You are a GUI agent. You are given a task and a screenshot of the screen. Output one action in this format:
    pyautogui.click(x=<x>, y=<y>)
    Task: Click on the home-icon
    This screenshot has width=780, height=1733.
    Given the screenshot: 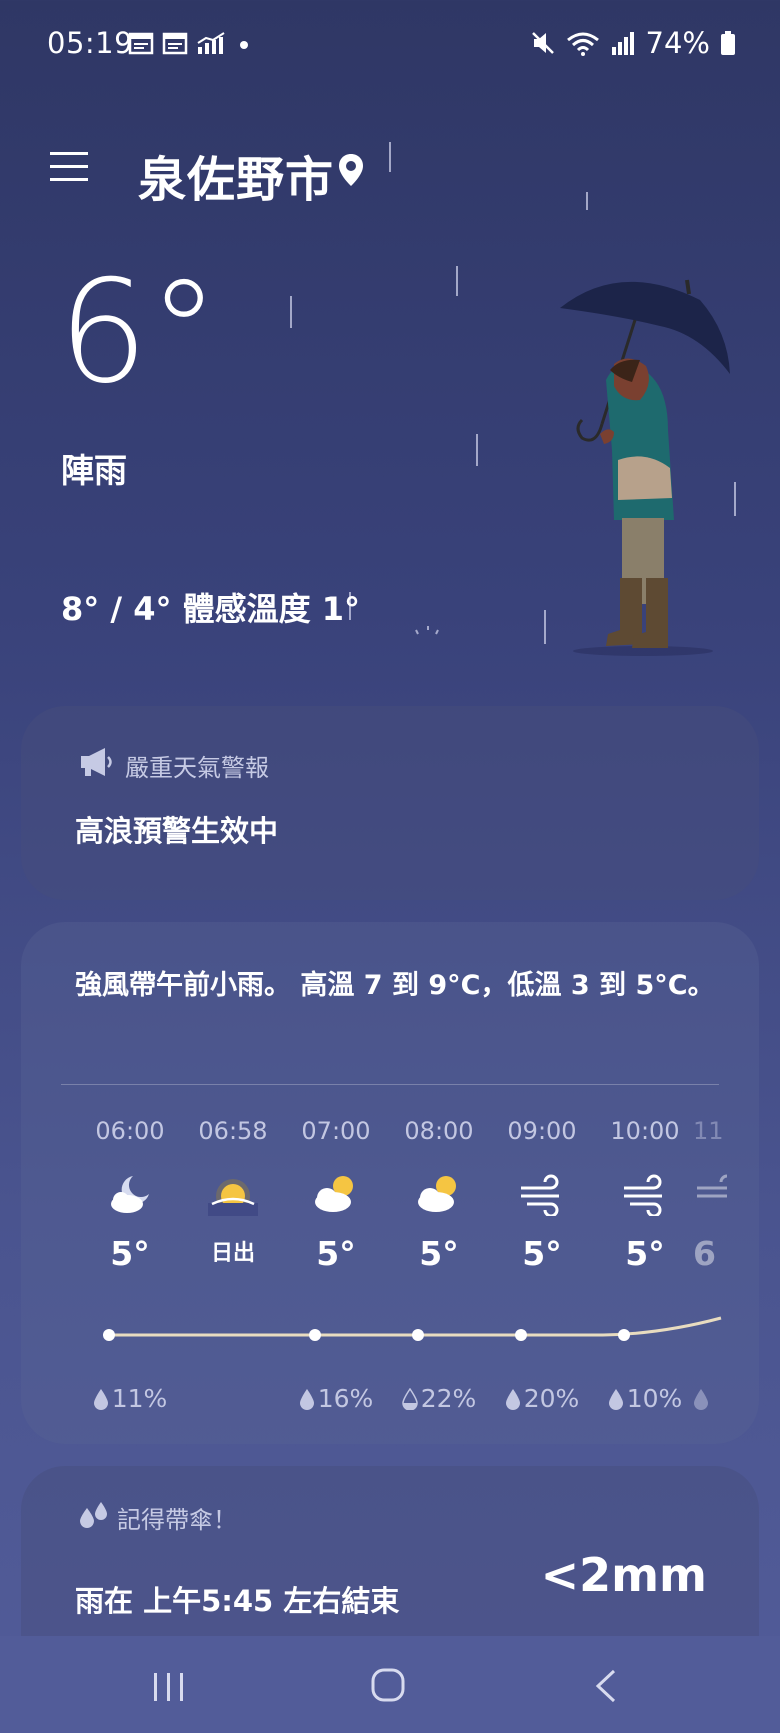 What is the action you would take?
    pyautogui.click(x=388, y=1685)
    